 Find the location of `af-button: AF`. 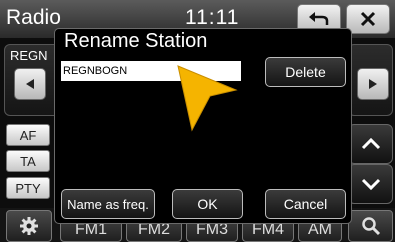

af-button: AF is located at coordinates (28, 135).